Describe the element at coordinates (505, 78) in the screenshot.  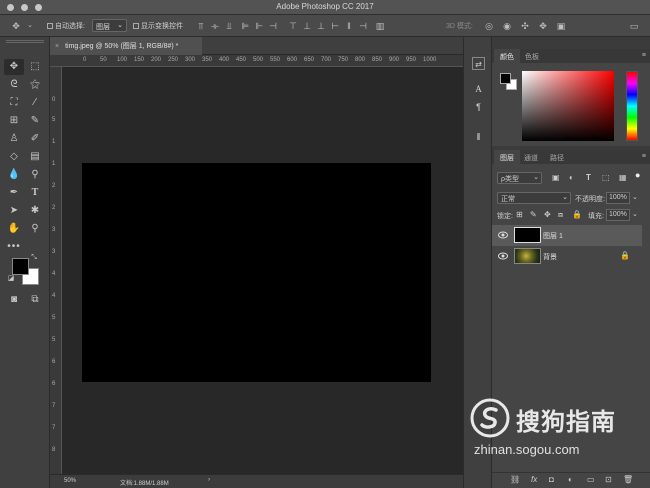
I see `color-panel-foreground` at that location.